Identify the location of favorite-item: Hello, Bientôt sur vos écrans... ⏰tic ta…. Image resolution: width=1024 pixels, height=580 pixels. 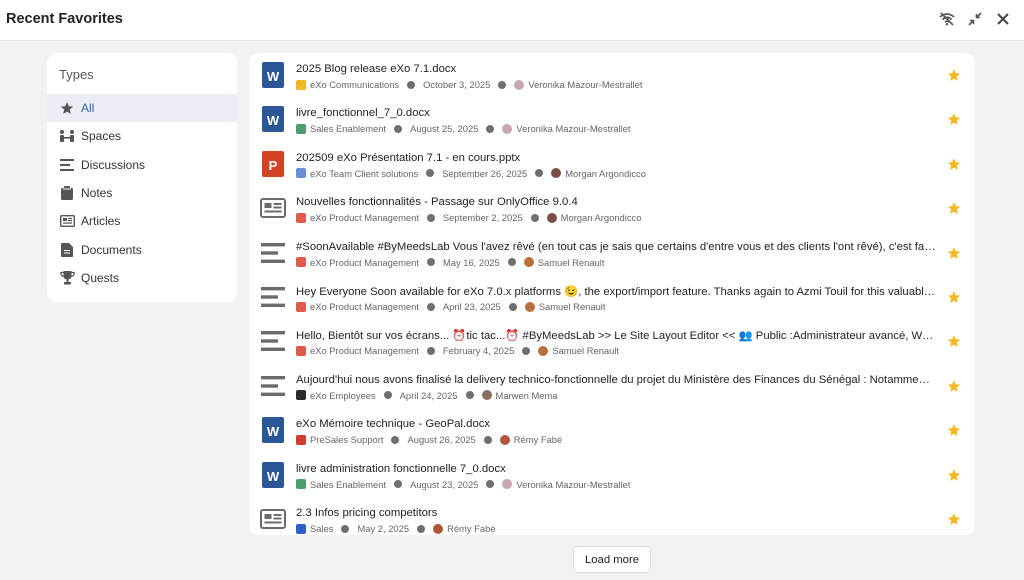
(612, 342).